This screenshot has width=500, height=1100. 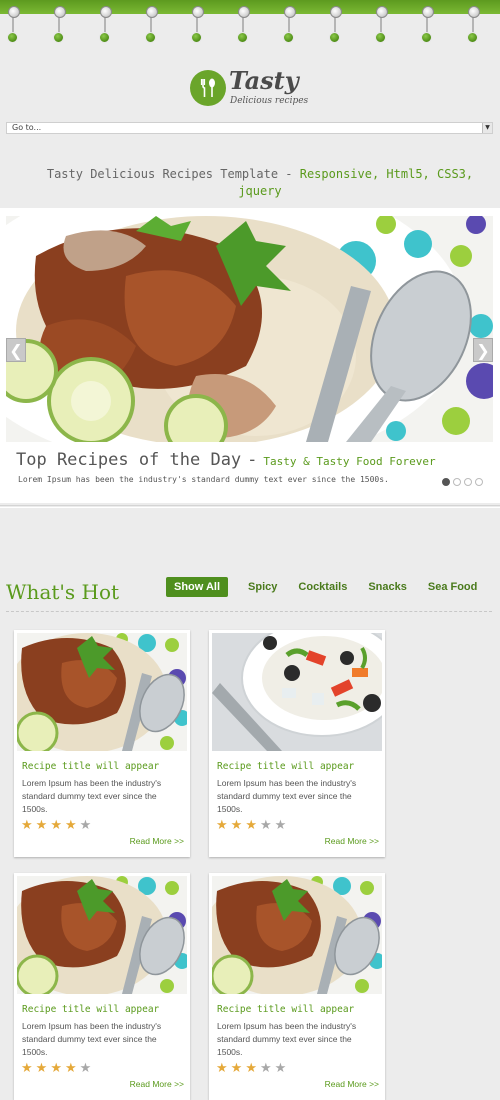 What do you see at coordinates (173, 174) in the screenshot?
I see `tagline-main: Tasty Delicious Recipes Template -` at bounding box center [173, 174].